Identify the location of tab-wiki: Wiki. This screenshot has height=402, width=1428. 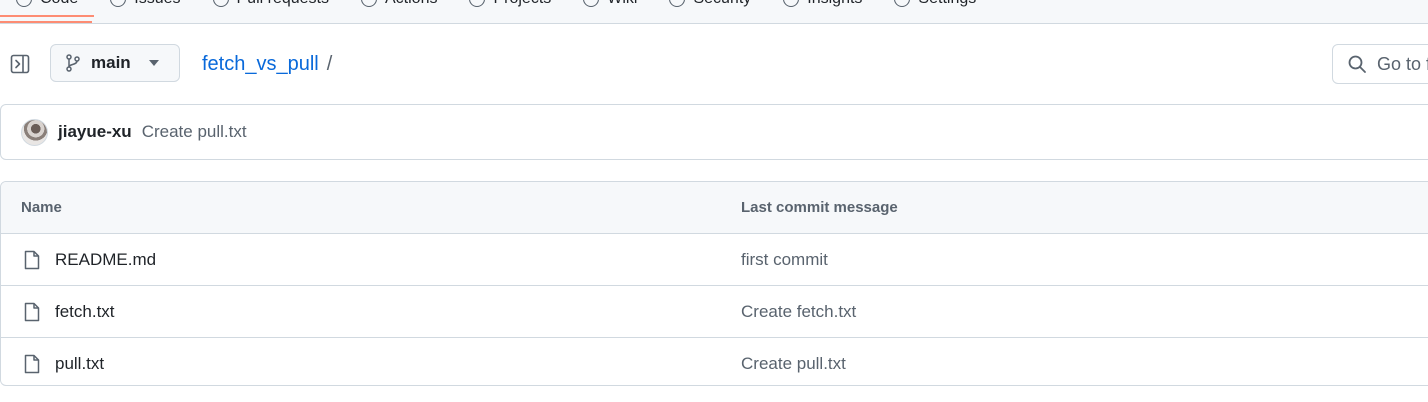
(610, 4).